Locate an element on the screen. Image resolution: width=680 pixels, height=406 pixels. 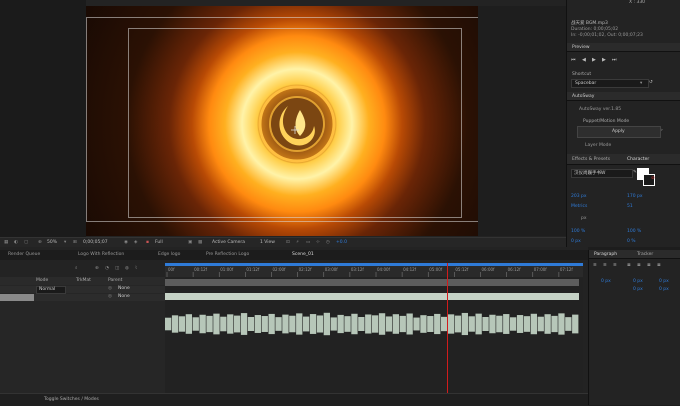
layer-row: Normal ◎ None is located at coordinates (82, 290).